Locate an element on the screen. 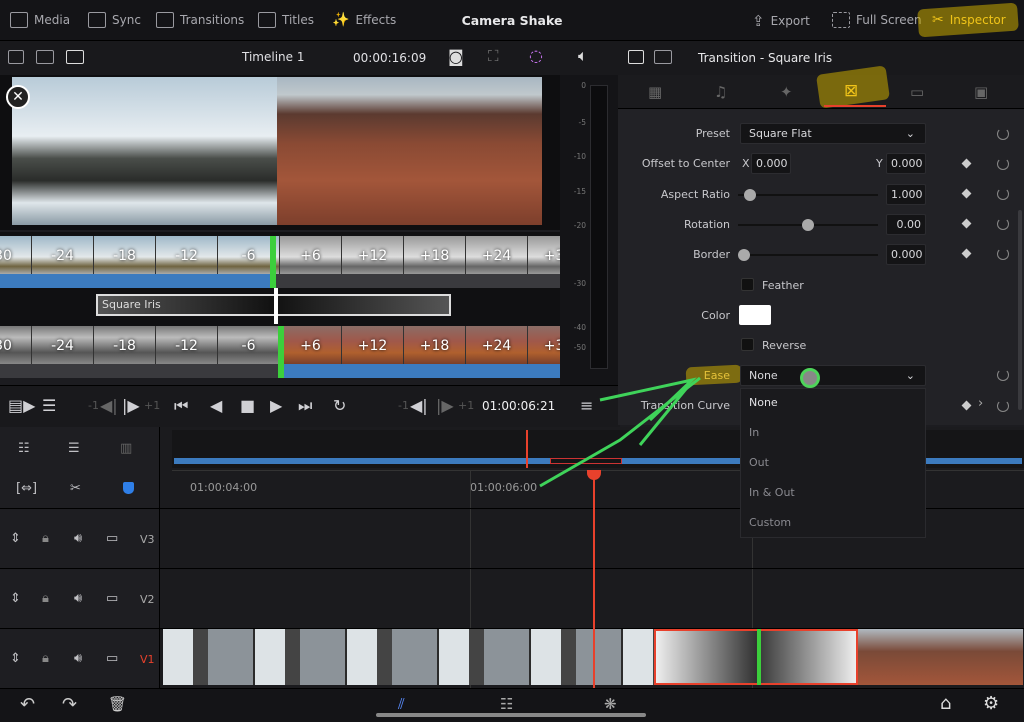 The image size is (1024, 722). edit-page-icon: ☷ is located at coordinates (506, 704).